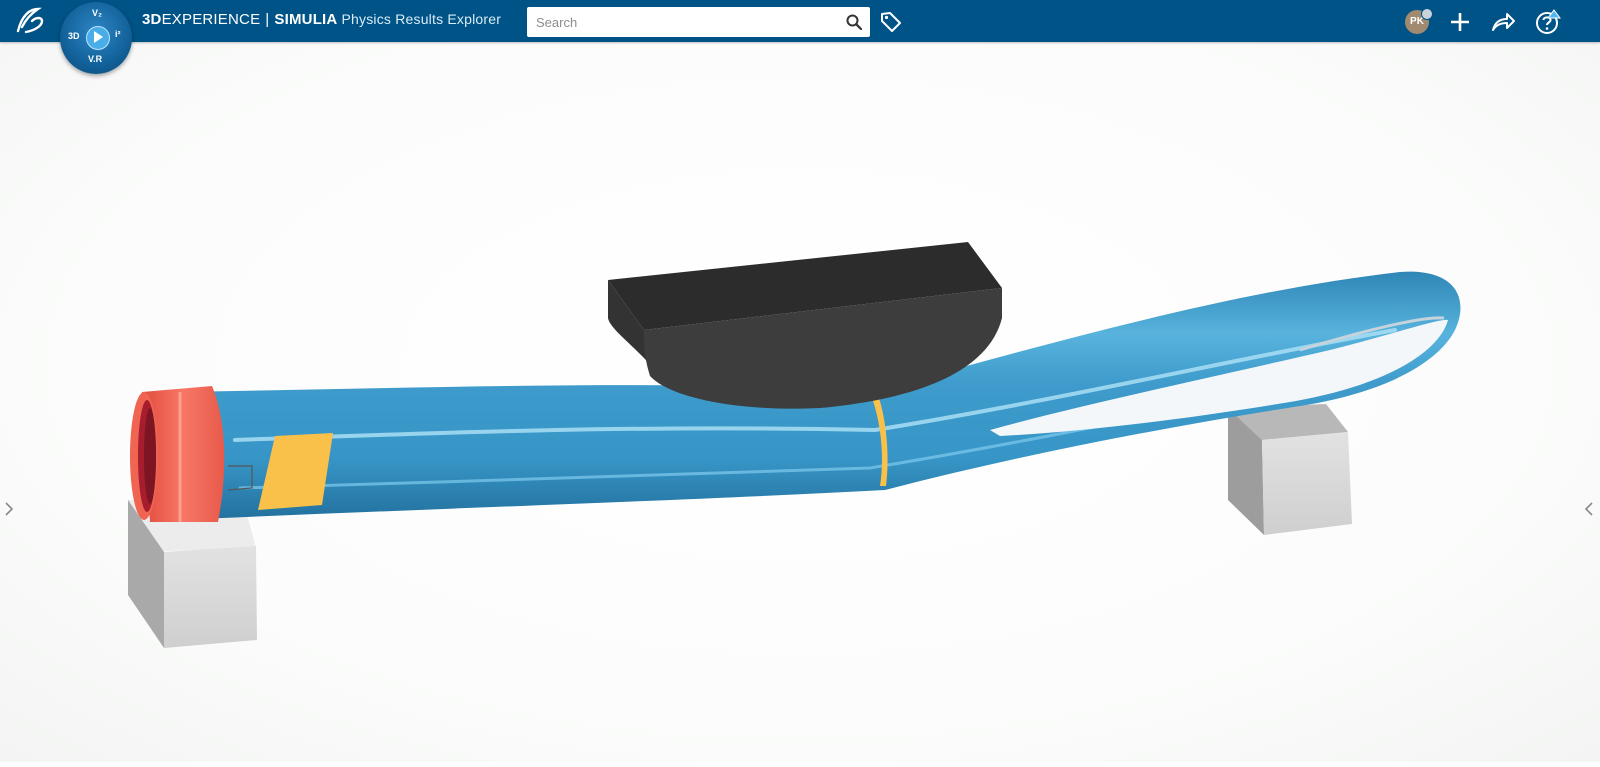 Image resolution: width=1600 pixels, height=767 pixels. I want to click on search-input, so click(682, 22).